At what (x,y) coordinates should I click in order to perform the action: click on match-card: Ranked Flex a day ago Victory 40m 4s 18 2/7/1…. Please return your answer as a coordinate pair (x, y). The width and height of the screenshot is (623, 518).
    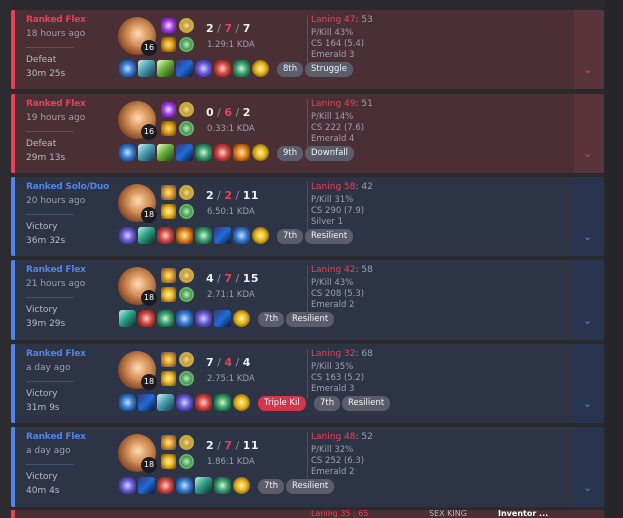
    Looking at the image, I should click on (307, 467).